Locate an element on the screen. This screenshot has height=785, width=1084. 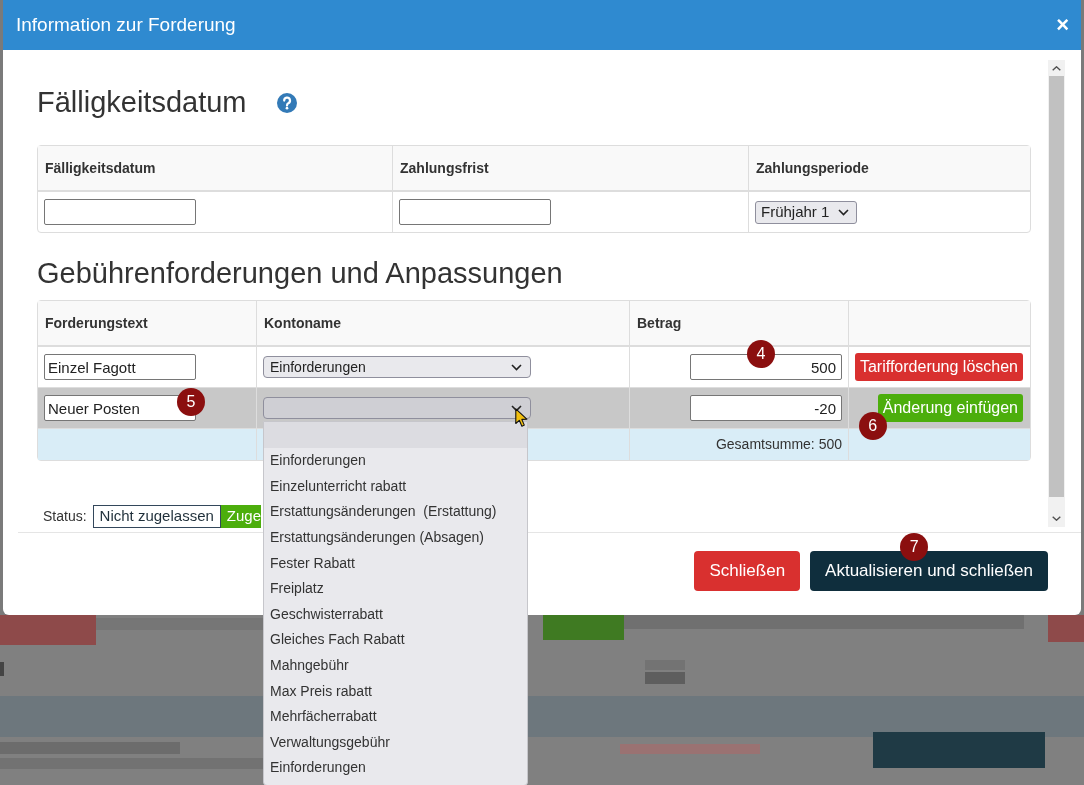
status-label: Status: is located at coordinates (65, 516).